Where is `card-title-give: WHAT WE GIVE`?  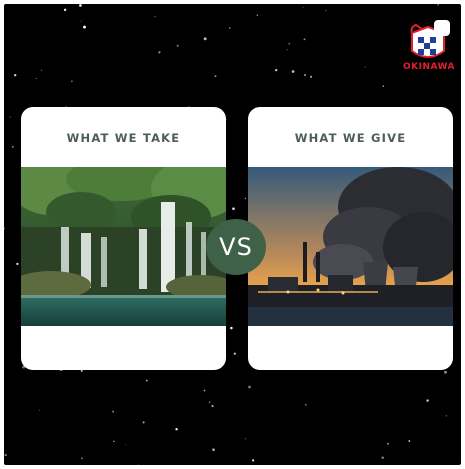 card-title-give: WHAT WE GIVE is located at coordinates (350, 138).